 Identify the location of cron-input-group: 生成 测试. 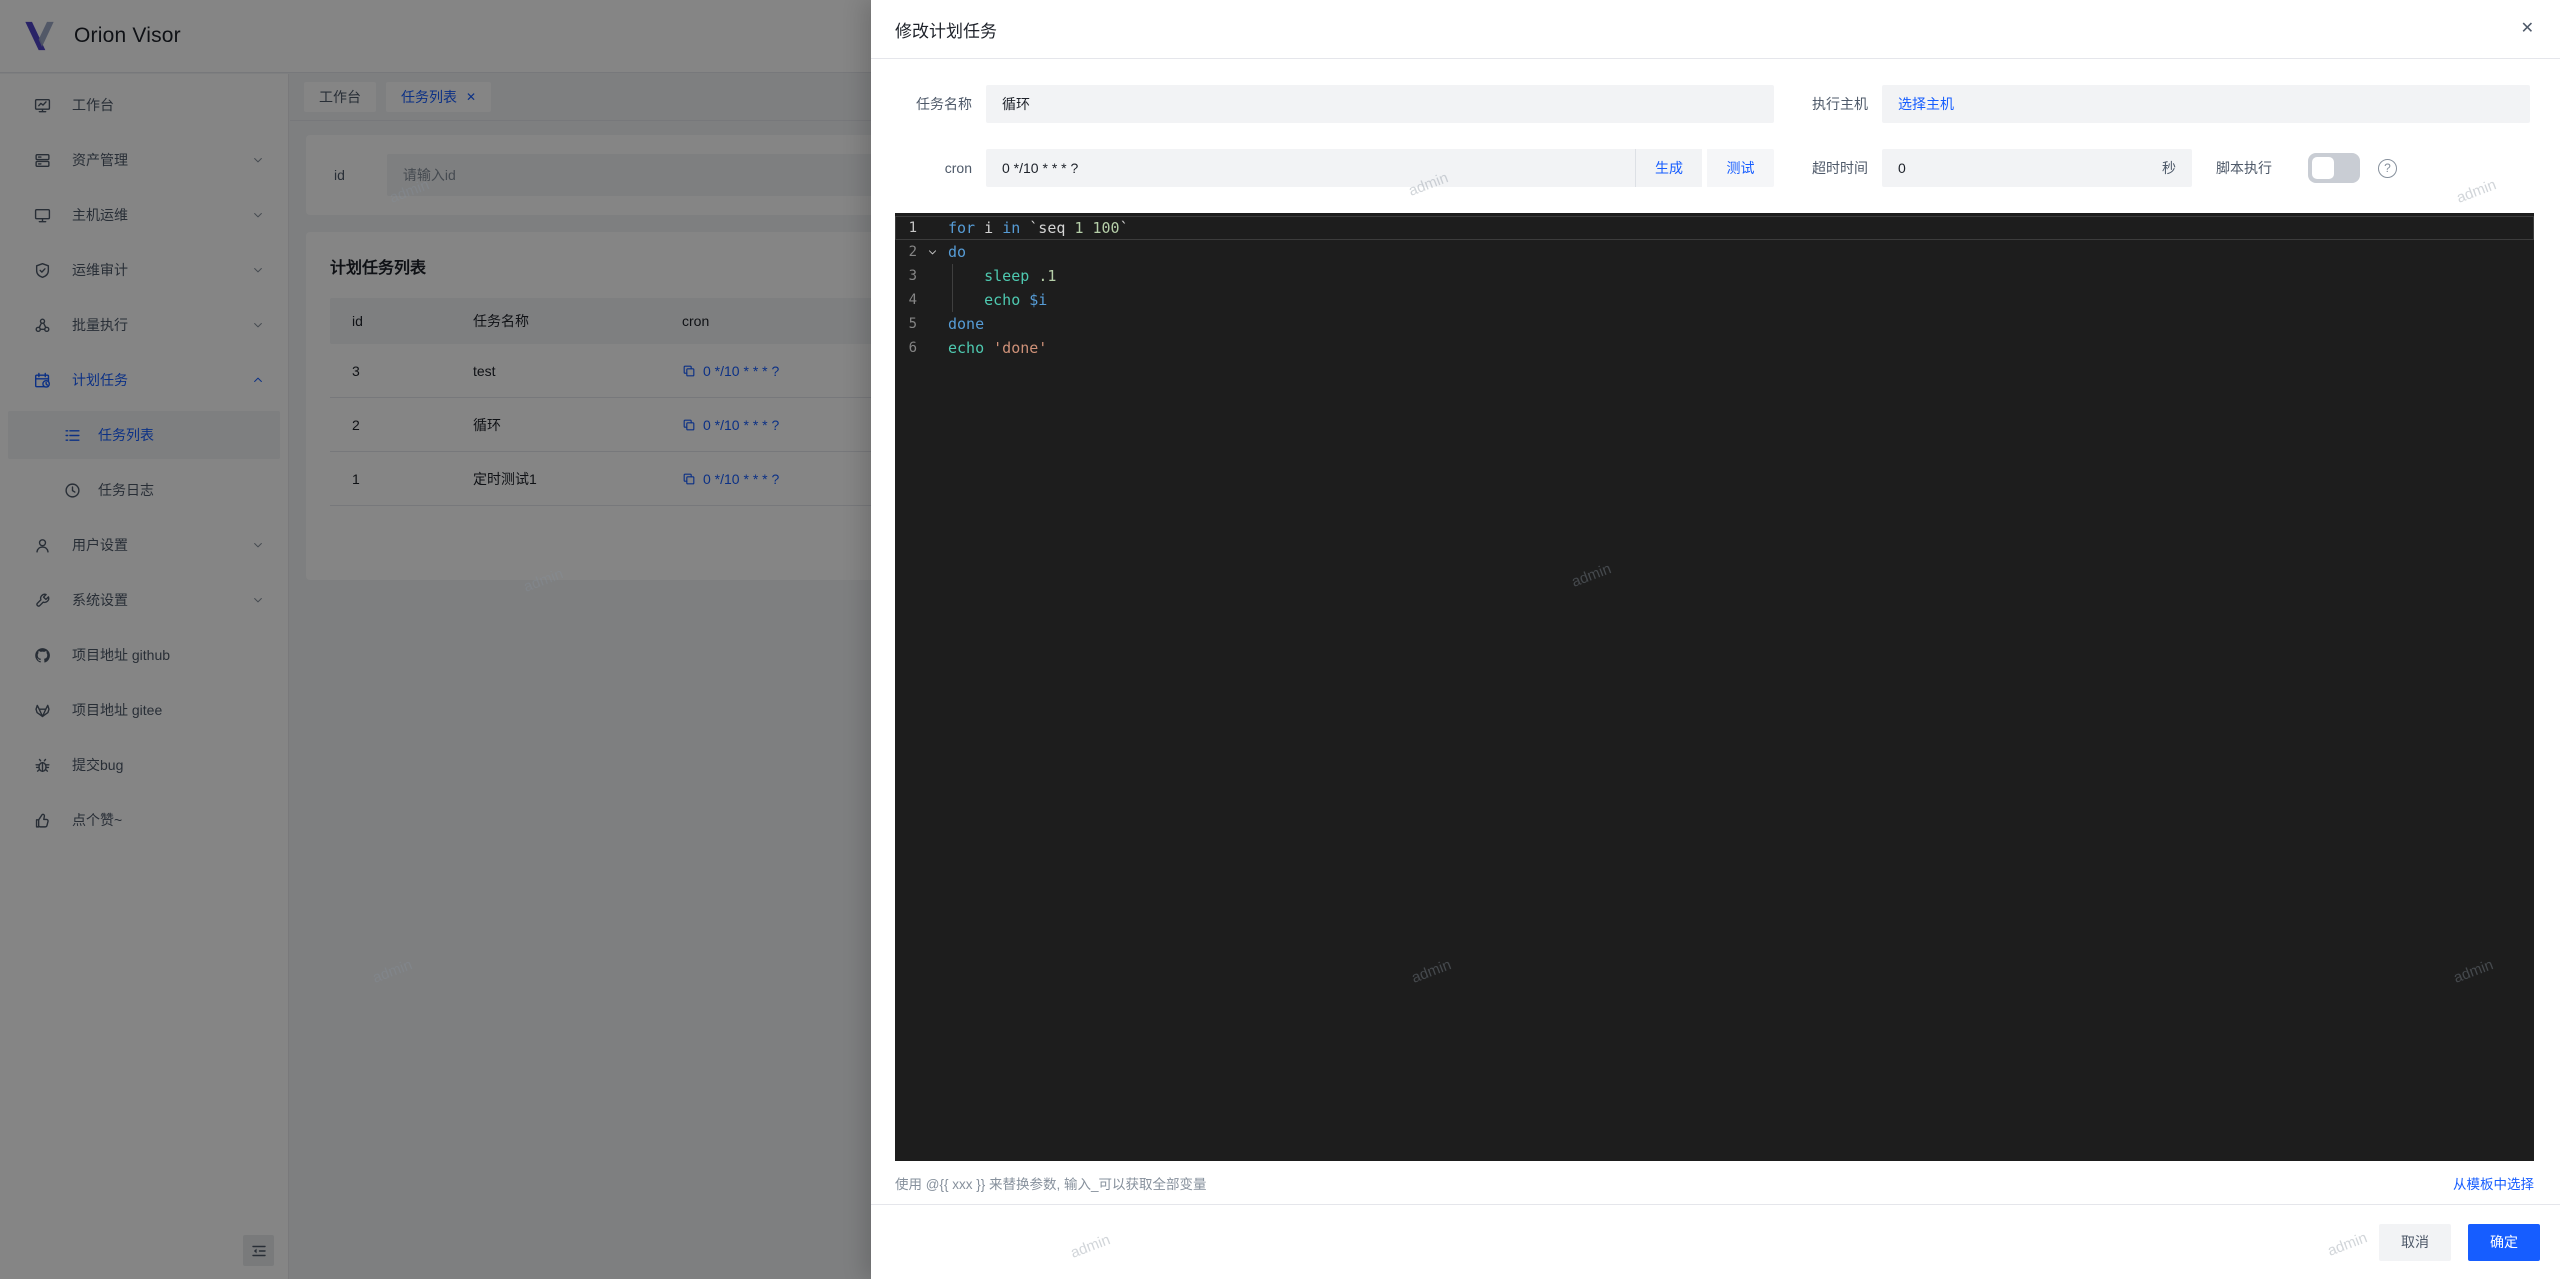
(1380, 168).